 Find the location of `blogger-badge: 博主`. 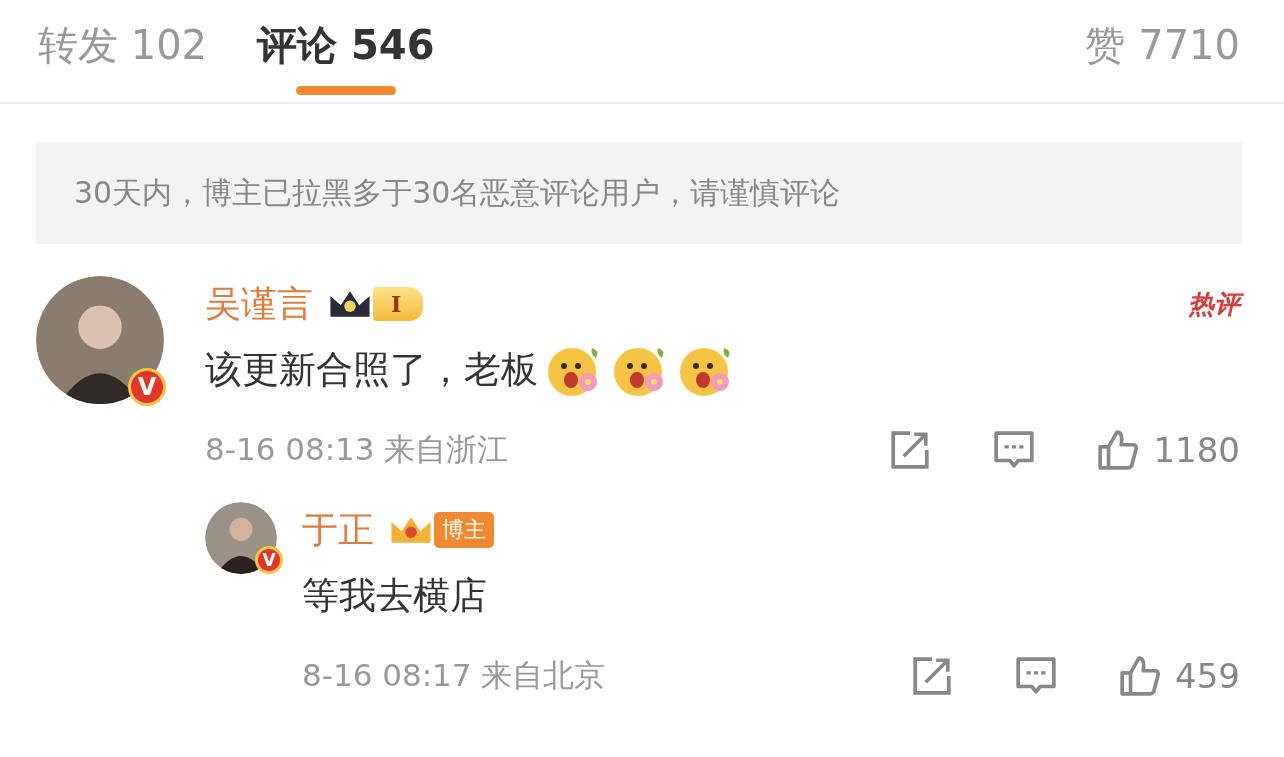

blogger-badge: 博主 is located at coordinates (464, 530).